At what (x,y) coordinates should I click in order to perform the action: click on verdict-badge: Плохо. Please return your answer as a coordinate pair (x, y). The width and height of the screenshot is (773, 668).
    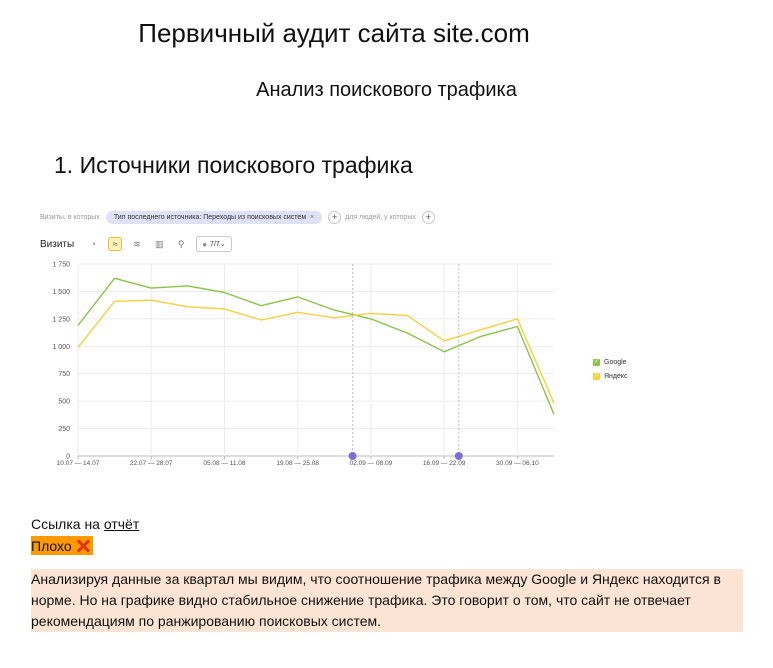
    Looking at the image, I should click on (62, 545).